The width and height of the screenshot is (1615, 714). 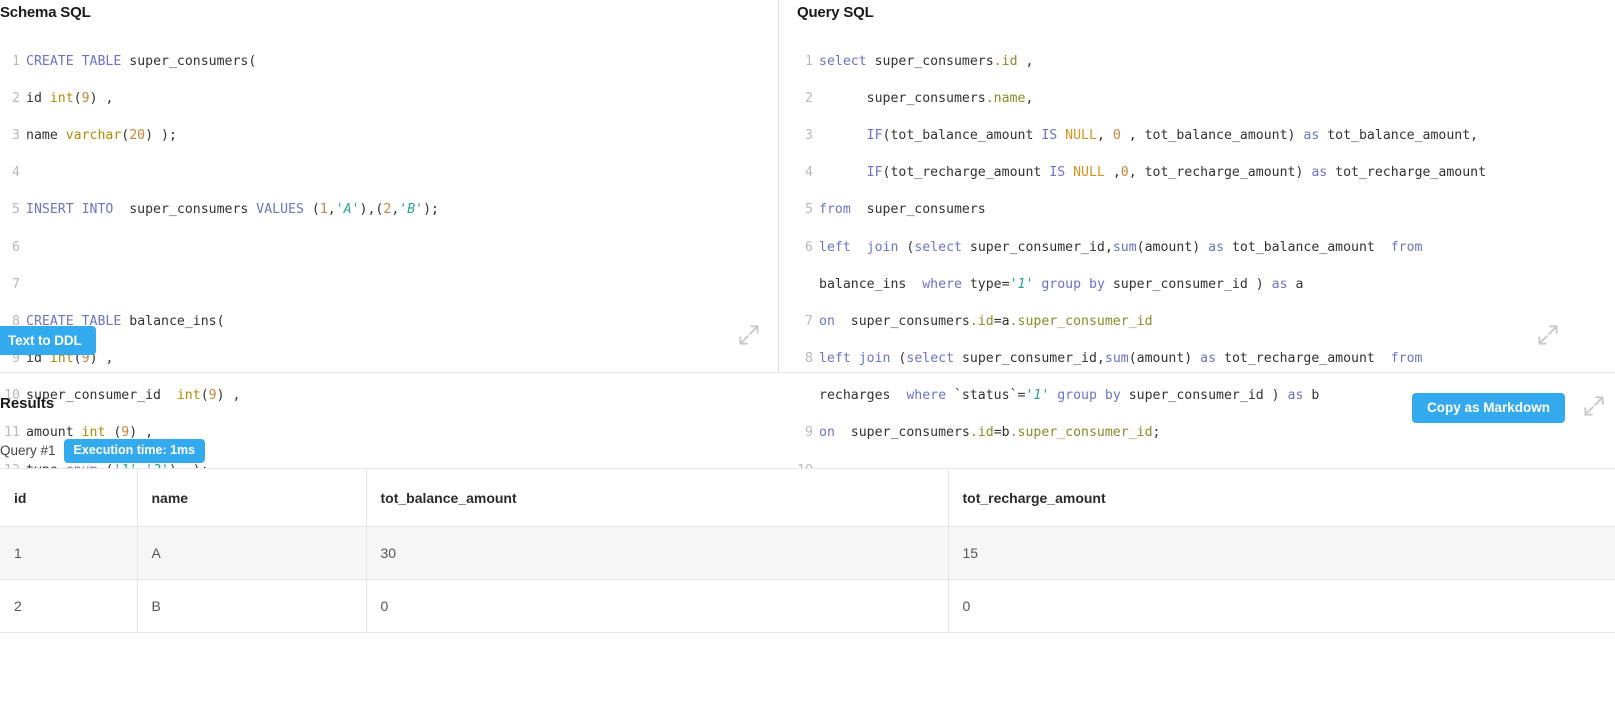 What do you see at coordinates (657, 497) in the screenshot?
I see `column-header-tot-balance-amount: tot_balance_amount` at bounding box center [657, 497].